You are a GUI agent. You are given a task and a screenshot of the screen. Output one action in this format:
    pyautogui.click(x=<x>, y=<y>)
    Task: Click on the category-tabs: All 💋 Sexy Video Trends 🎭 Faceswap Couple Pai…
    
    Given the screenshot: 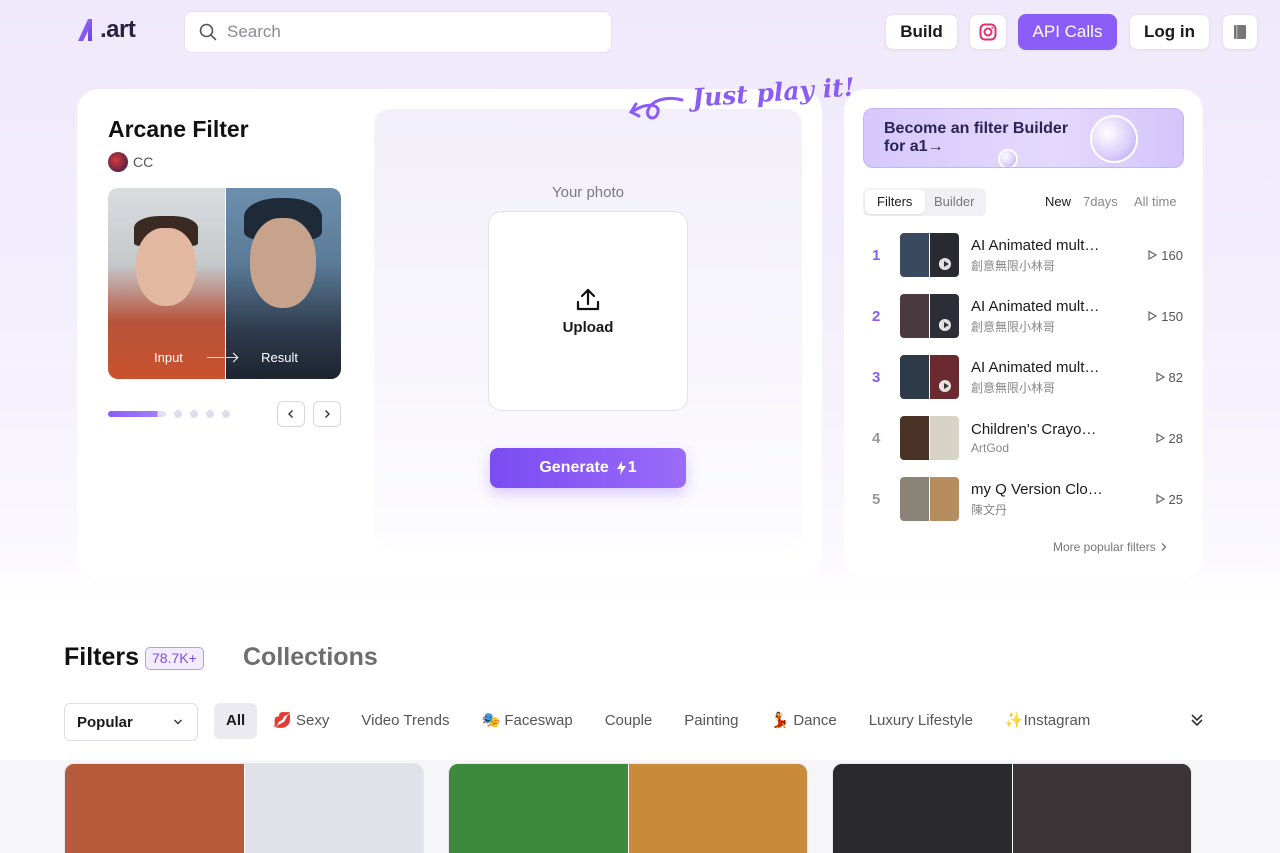 What is the action you would take?
    pyautogui.click(x=660, y=721)
    